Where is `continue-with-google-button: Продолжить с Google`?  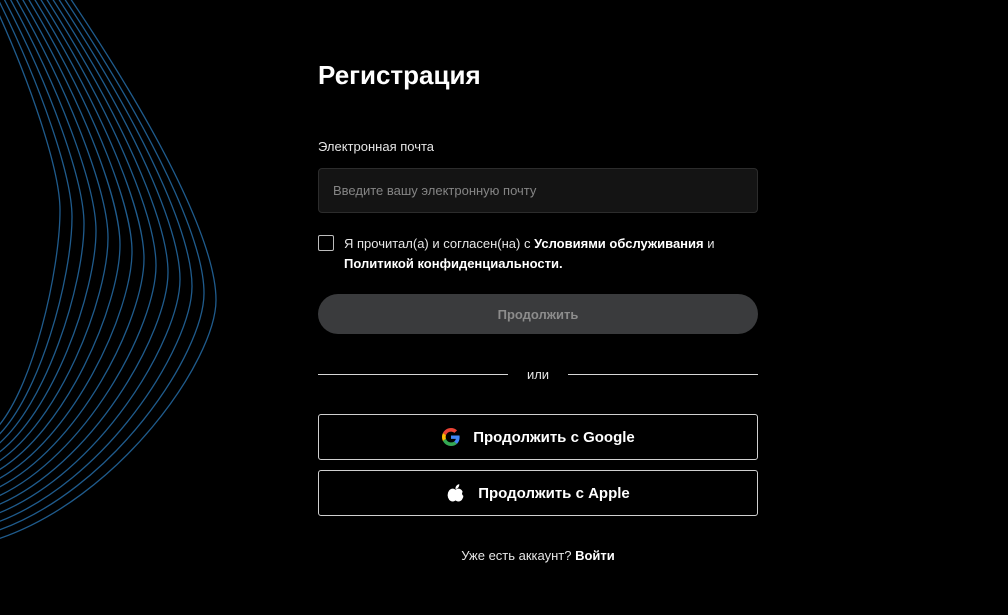 continue-with-google-button: Продолжить с Google is located at coordinates (538, 437).